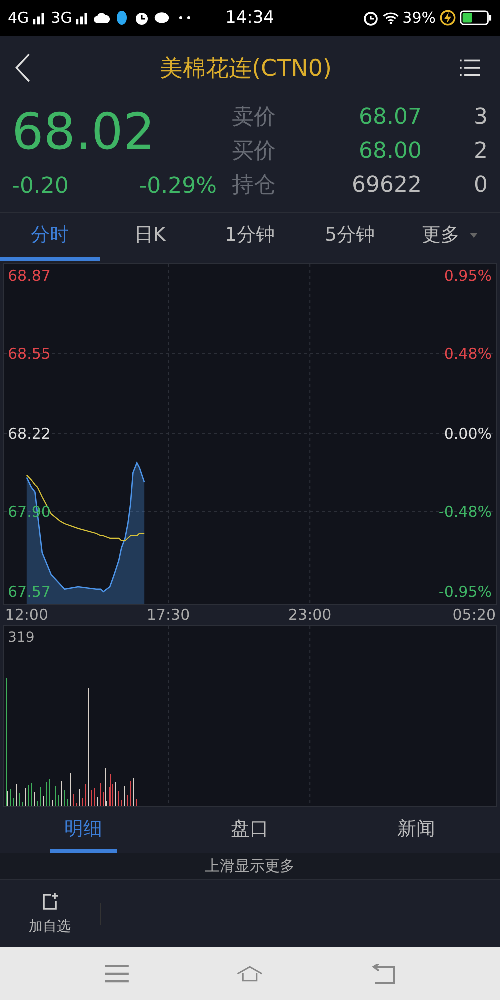 Image resolution: width=500 pixels, height=1000 pixels. What do you see at coordinates (480, 185) in the screenshot?
I see `quote-volume: 0` at bounding box center [480, 185].